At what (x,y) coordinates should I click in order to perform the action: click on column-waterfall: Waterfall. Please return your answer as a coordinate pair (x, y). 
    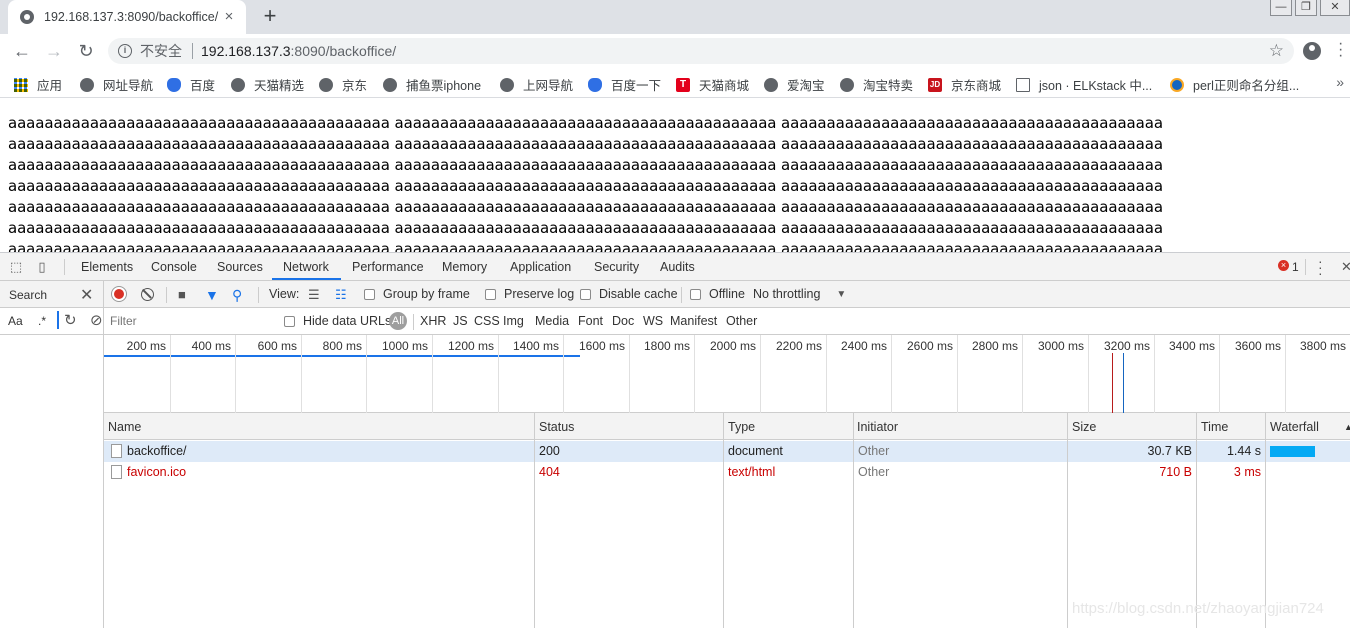
    Looking at the image, I should click on (1294, 427).